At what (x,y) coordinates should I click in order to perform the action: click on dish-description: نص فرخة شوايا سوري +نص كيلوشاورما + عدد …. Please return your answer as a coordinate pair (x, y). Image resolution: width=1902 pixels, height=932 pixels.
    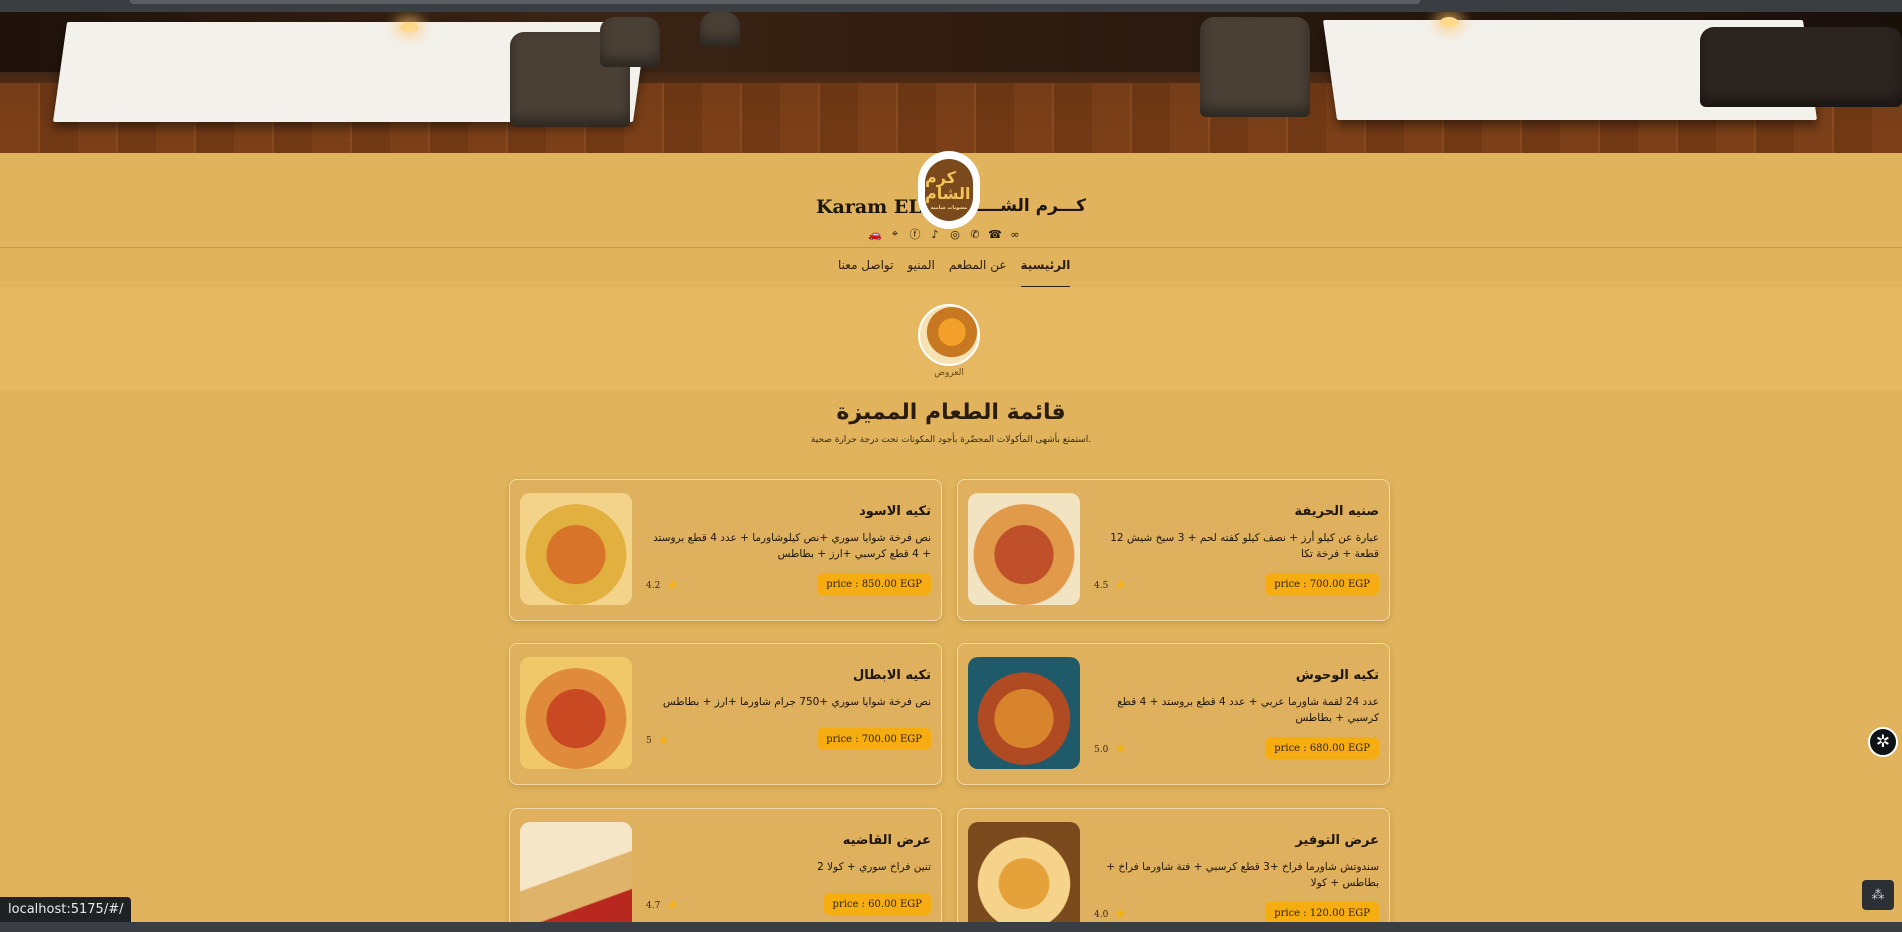
    Looking at the image, I should click on (792, 546).